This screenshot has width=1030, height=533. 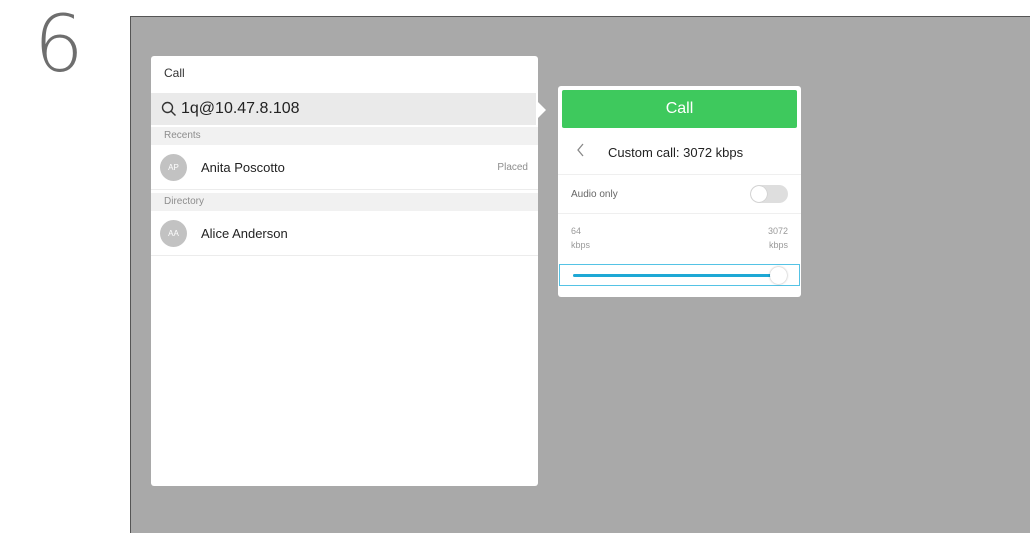 I want to click on custom-call-label: Custom call: 3072 kbps, so click(x=676, y=152).